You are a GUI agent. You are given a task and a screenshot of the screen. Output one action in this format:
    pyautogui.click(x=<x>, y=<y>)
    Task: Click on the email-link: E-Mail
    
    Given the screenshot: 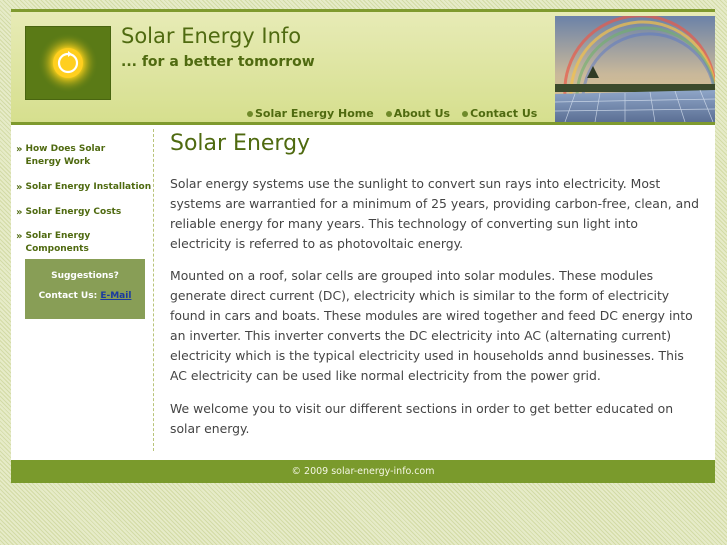 What is the action you would take?
    pyautogui.click(x=115, y=296)
    